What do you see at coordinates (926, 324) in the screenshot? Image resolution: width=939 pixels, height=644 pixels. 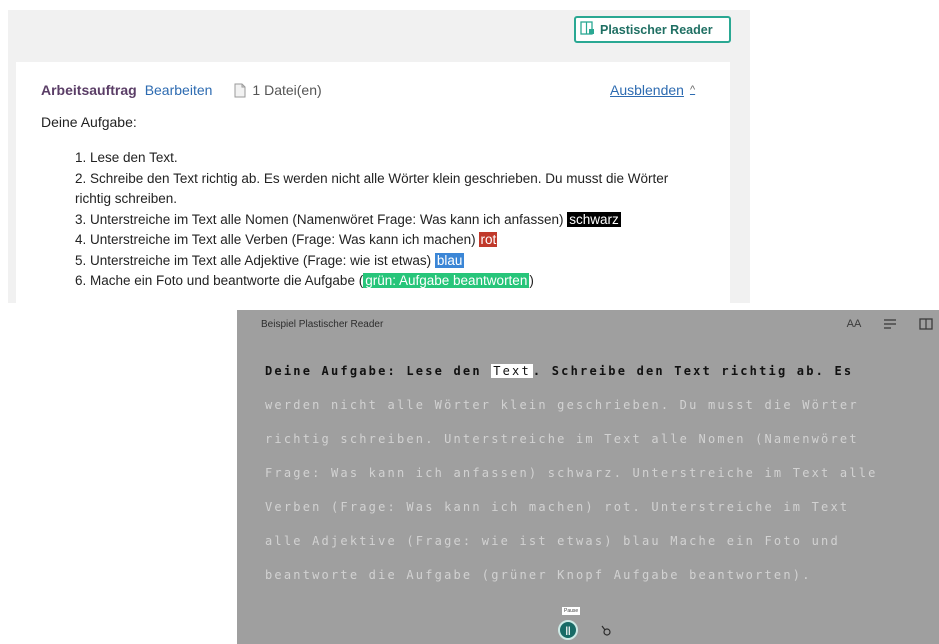 I see `book-icon` at bounding box center [926, 324].